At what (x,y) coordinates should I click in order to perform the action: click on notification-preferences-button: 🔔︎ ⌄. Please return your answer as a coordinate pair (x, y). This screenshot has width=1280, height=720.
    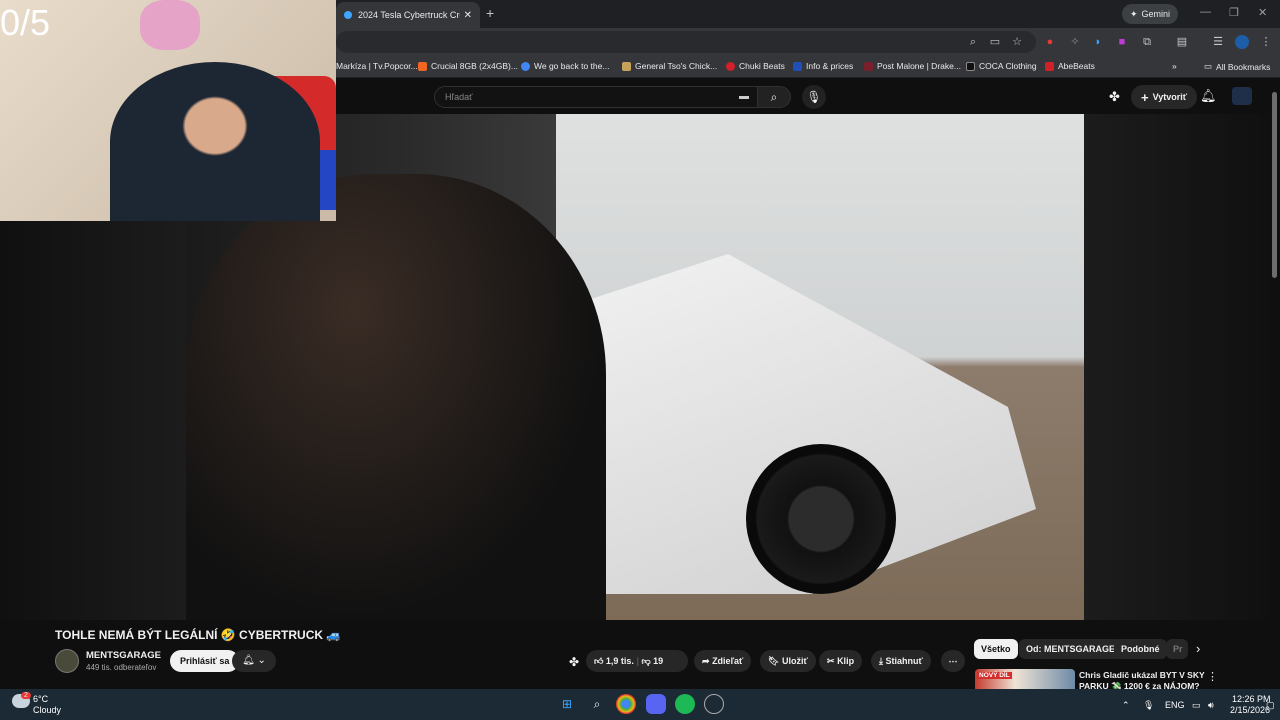
    Looking at the image, I should click on (254, 661).